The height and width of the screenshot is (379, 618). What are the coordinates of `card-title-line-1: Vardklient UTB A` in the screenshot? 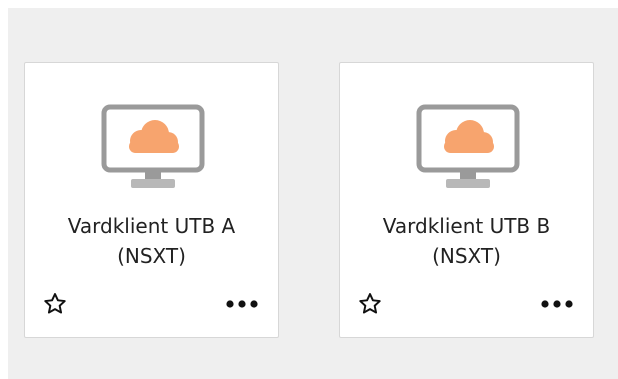 It's located at (151, 226).